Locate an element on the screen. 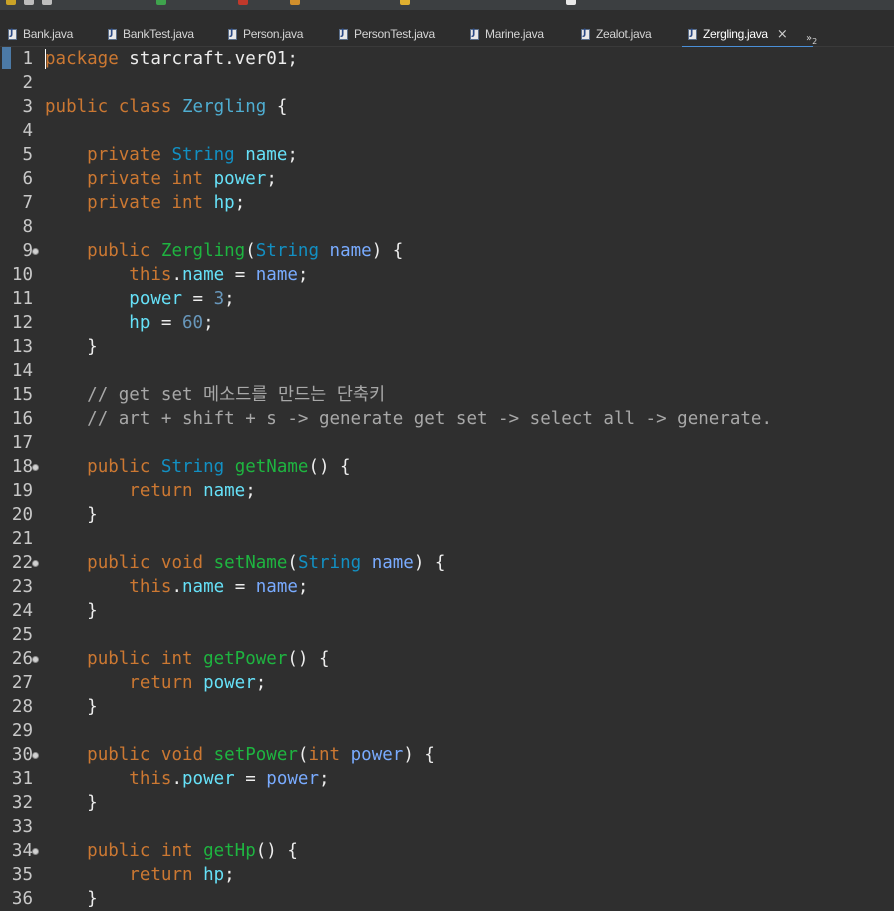 The image size is (894, 911). code-line: 31 this.power = power; is located at coordinates (447, 779).